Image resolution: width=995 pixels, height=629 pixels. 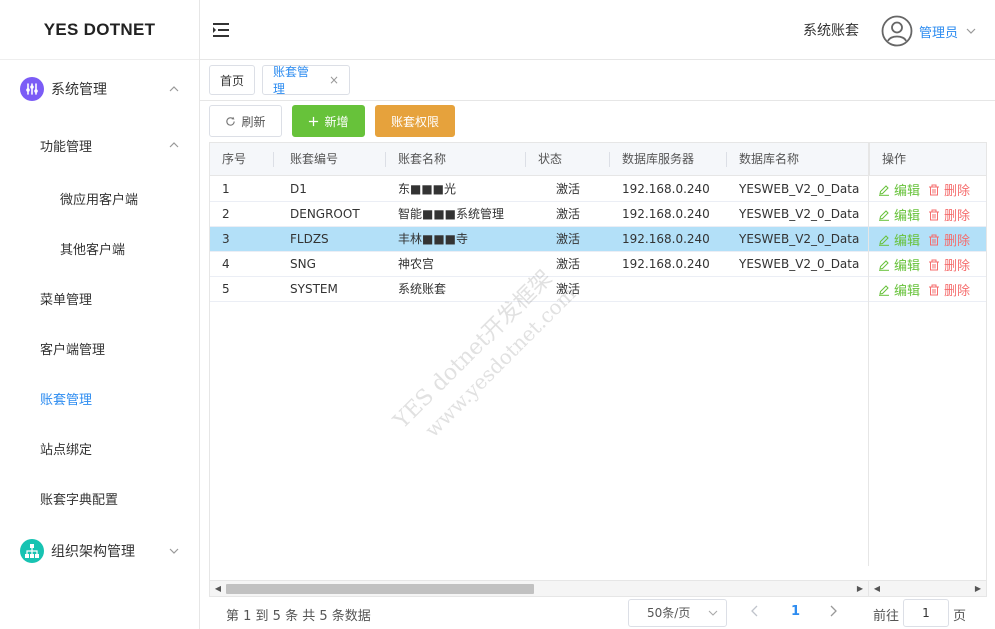 What do you see at coordinates (669, 613) in the screenshot?
I see `page-size-value: 50条/页` at bounding box center [669, 613].